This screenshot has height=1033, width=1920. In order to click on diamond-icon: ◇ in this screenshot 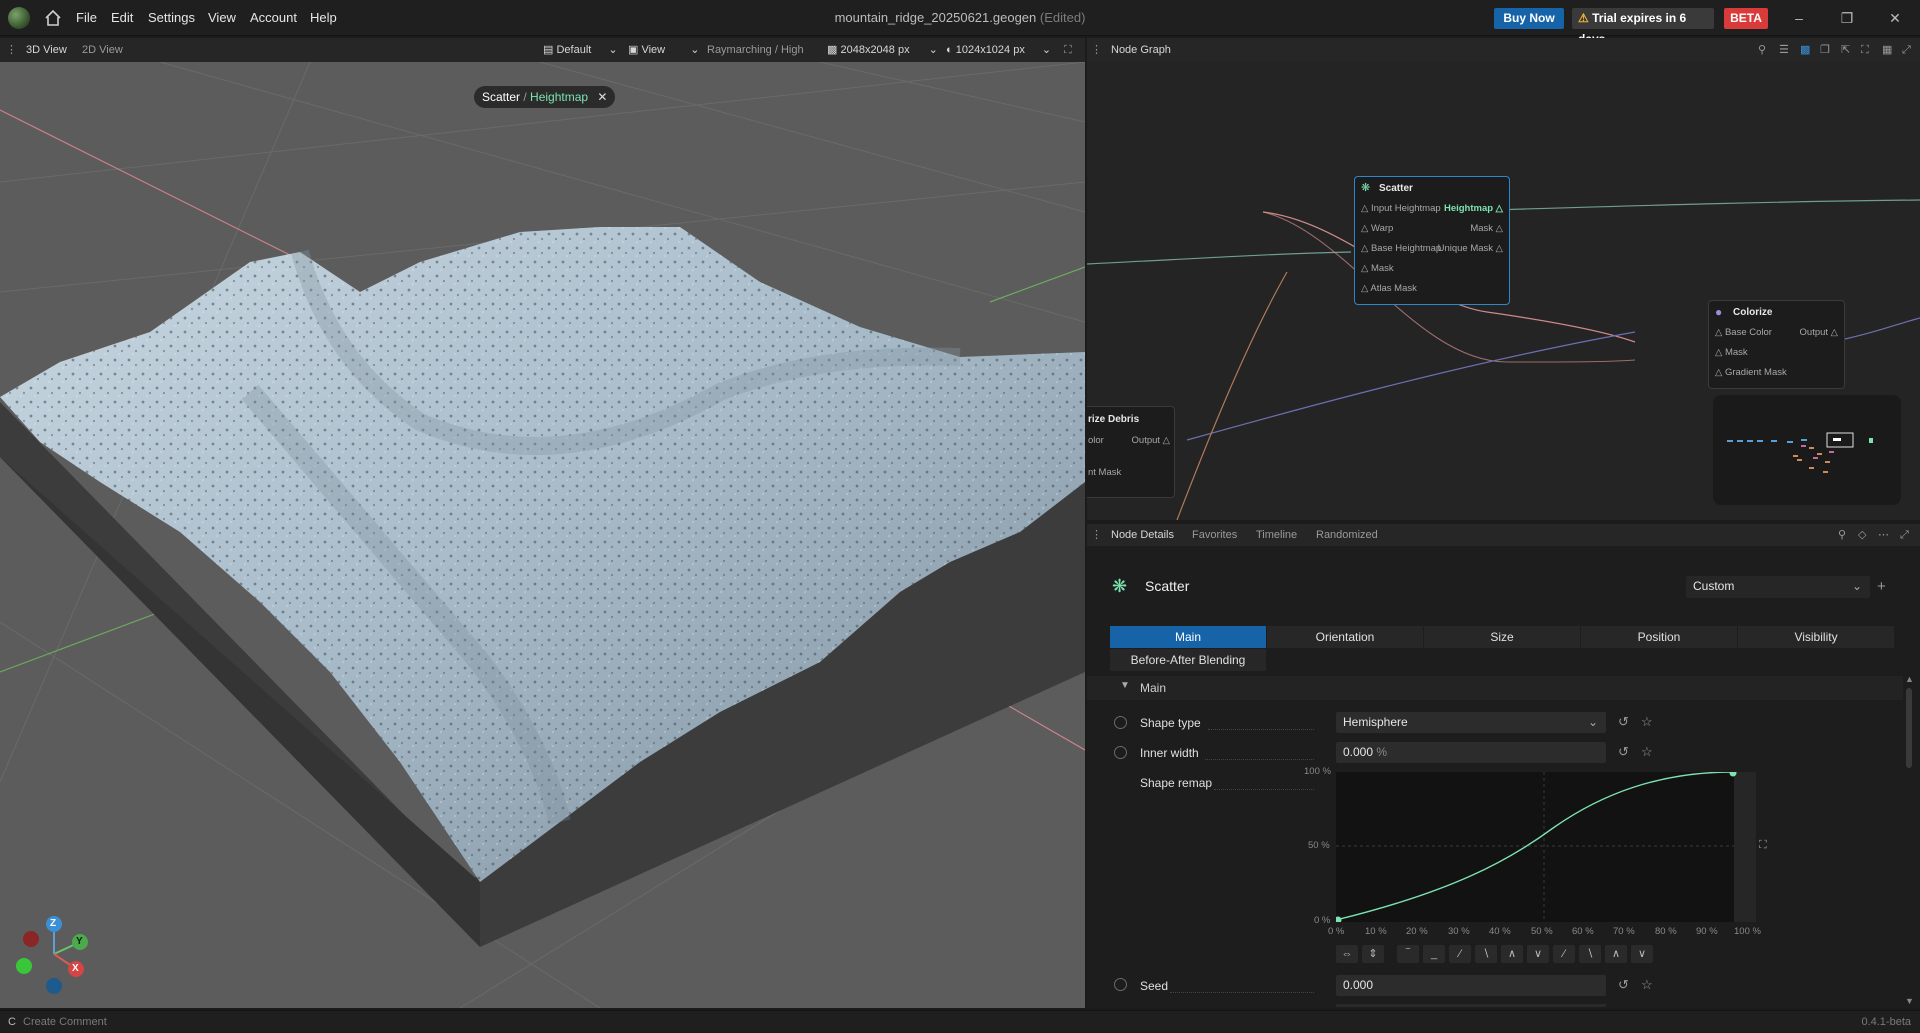, I will do `click(1862, 535)`.